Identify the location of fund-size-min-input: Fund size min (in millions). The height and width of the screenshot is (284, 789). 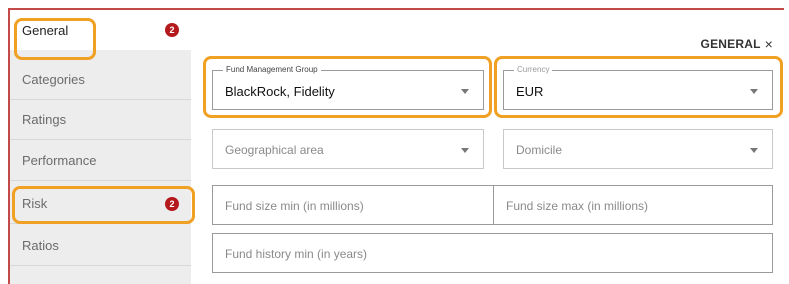
(353, 205).